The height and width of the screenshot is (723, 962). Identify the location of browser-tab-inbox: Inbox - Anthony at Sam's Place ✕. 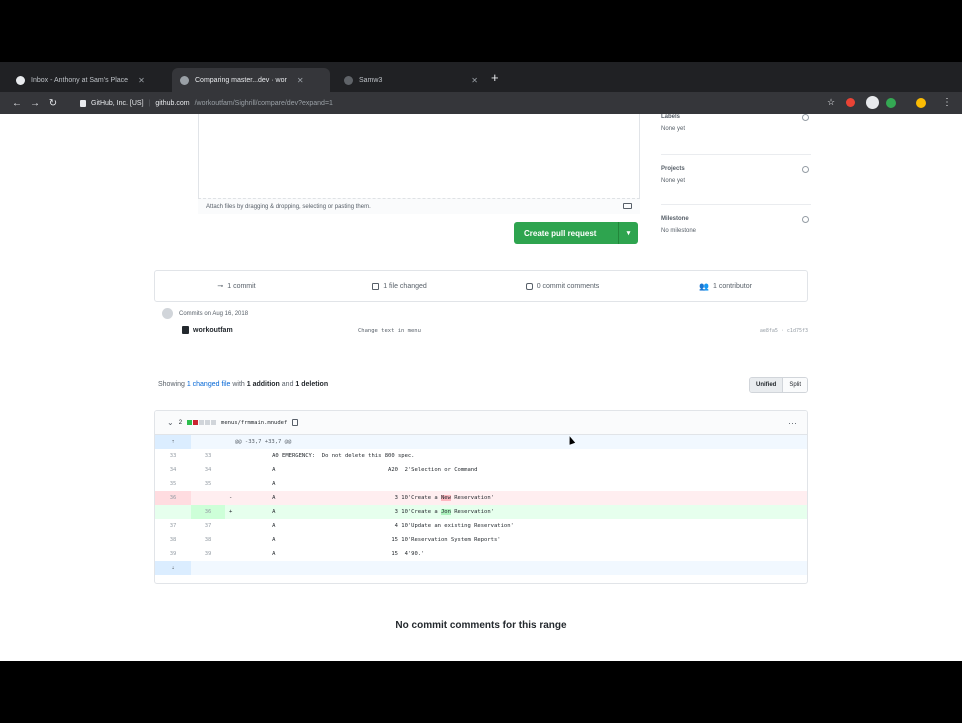
(87, 80).